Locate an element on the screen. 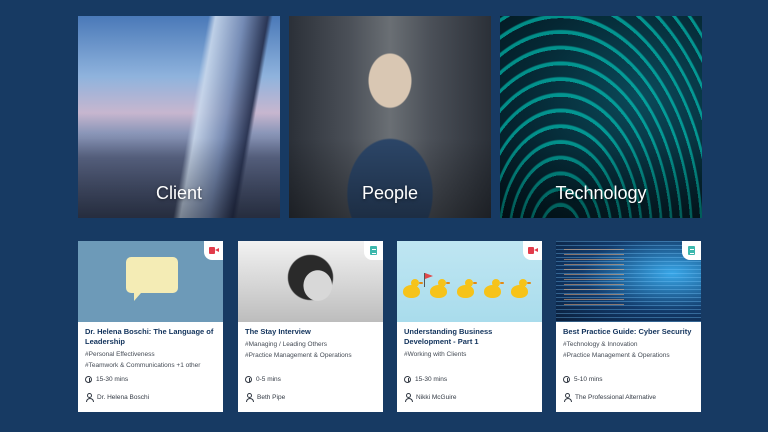 The height and width of the screenshot is (432, 768). card-duration: 0-5 mins is located at coordinates (263, 379).